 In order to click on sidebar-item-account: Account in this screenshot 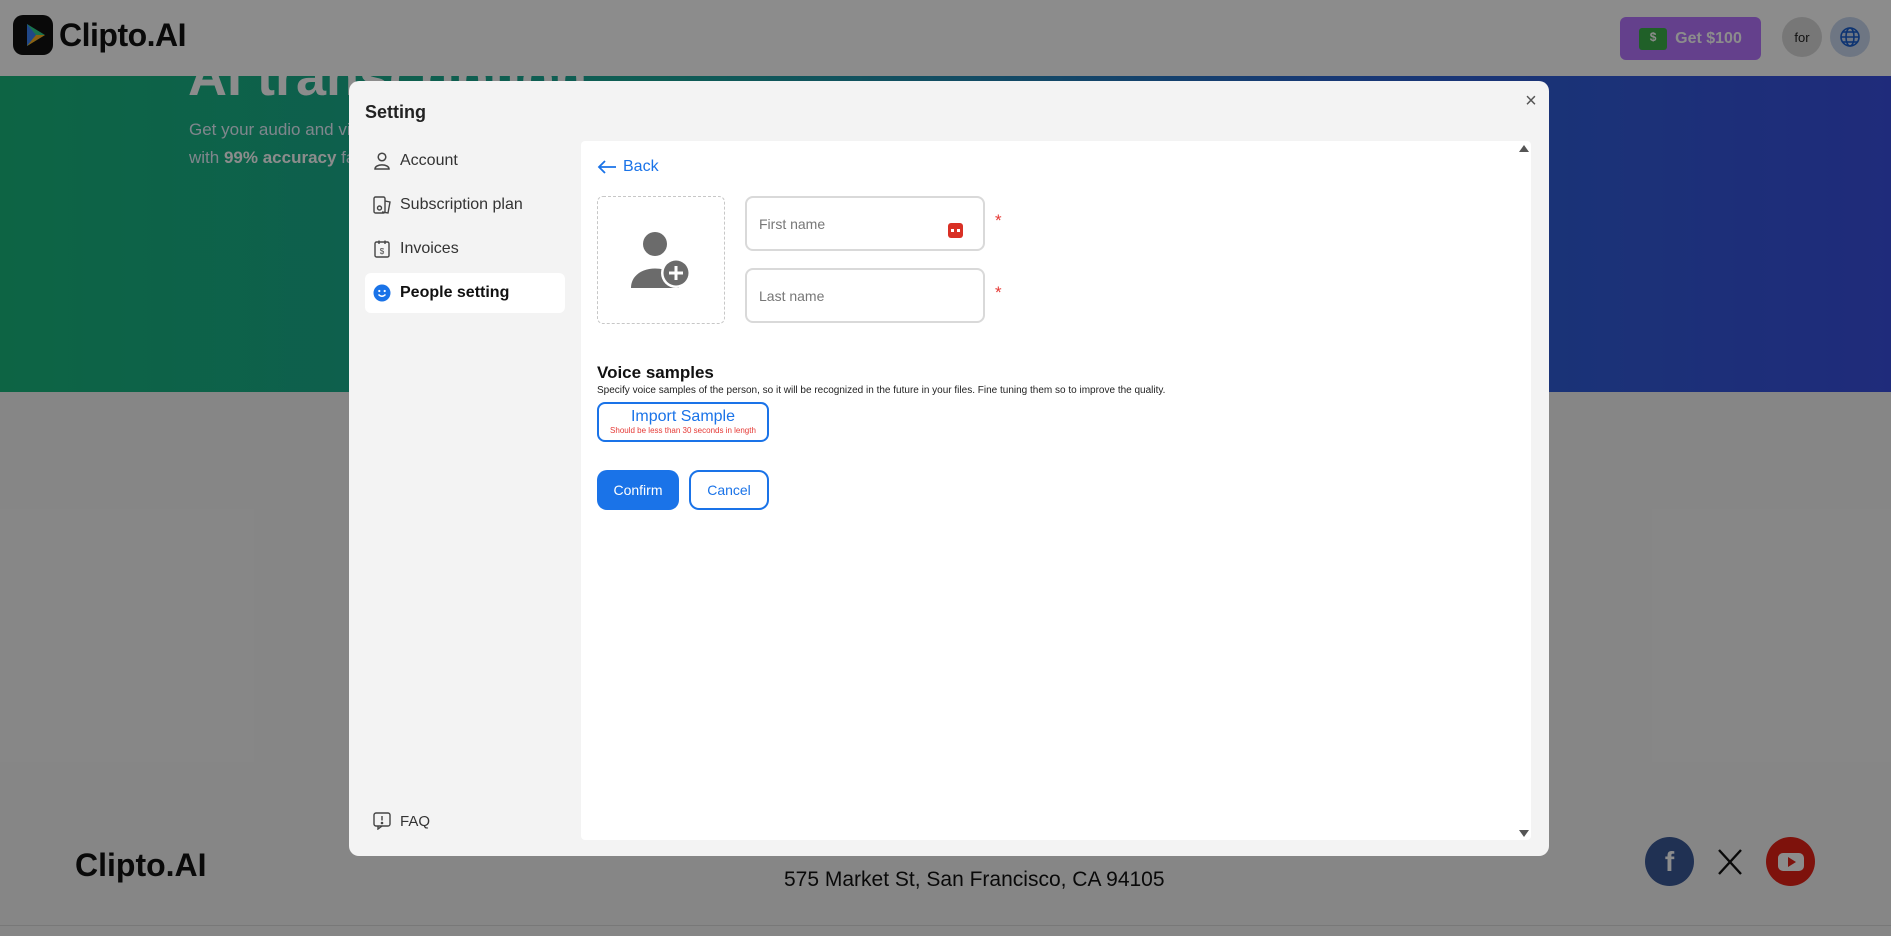, I will do `click(465, 161)`.